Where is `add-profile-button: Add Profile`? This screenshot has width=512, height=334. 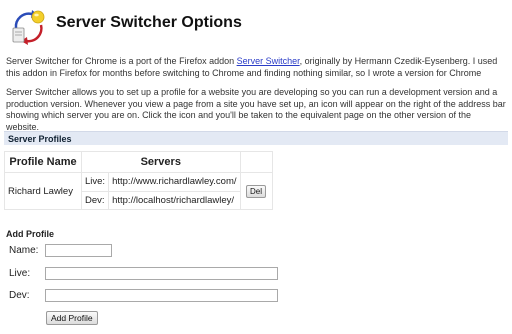
add-profile-button: Add Profile is located at coordinates (72, 318).